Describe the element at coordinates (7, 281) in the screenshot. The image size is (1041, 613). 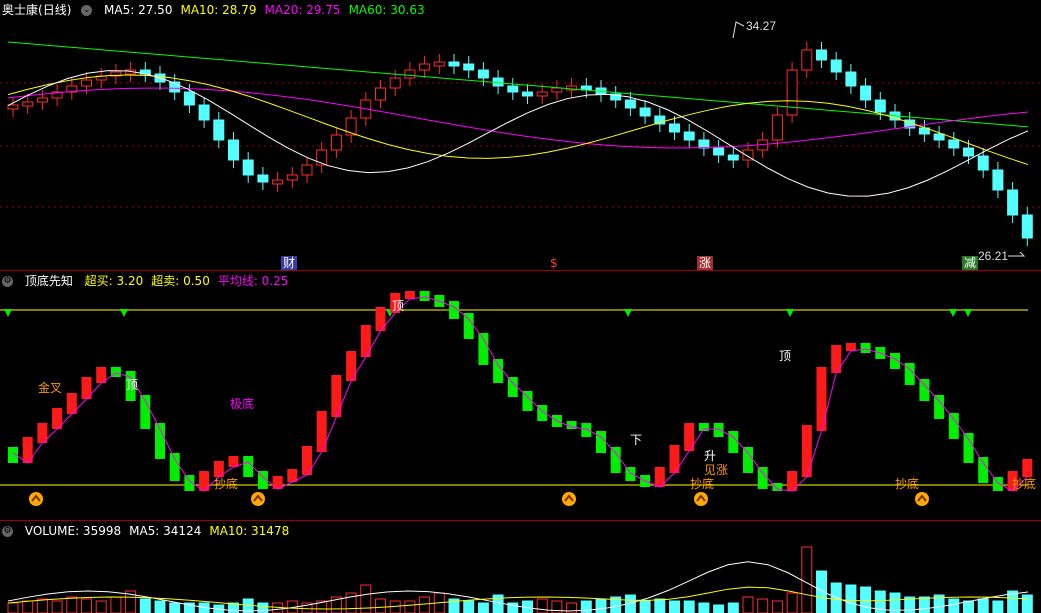
I see `indicator-options-gear-icon: ⚙` at that location.